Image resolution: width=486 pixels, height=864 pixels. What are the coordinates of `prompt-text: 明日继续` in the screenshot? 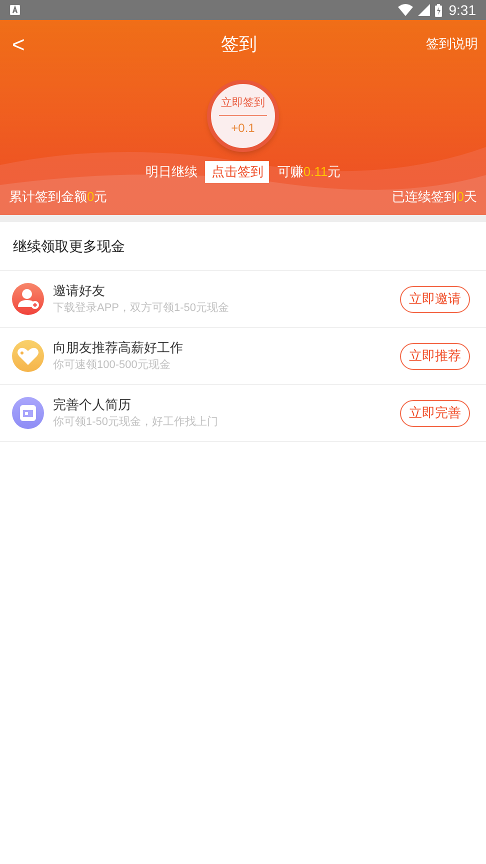 It's located at (171, 172).